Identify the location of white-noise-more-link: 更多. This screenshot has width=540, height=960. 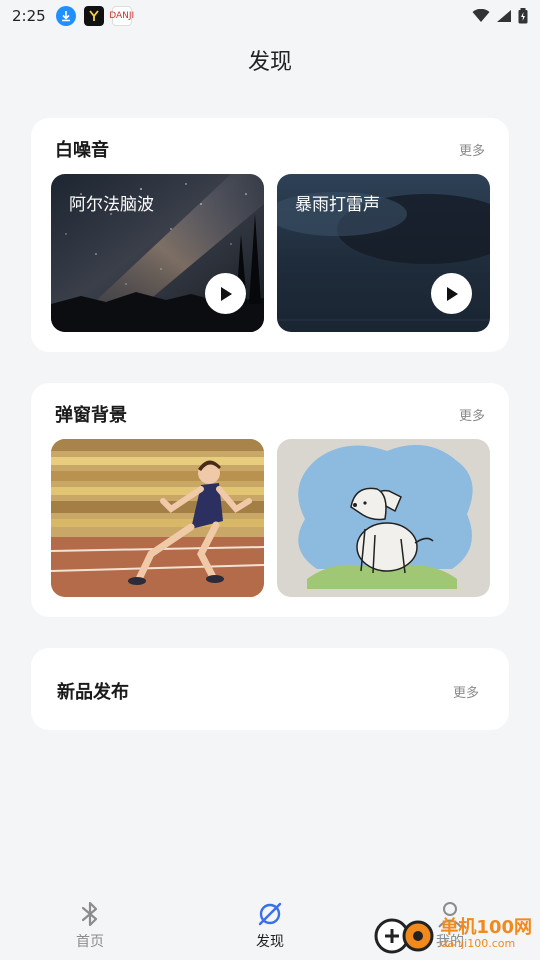
(472, 149).